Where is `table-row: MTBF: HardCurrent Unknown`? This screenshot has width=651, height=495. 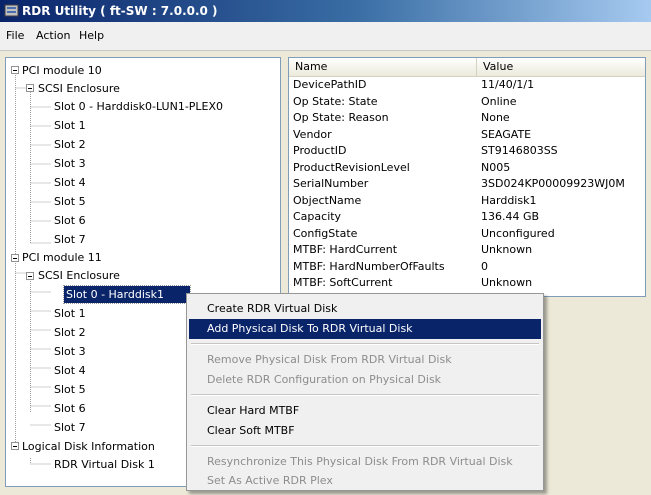
table-row: MTBF: HardCurrent Unknown is located at coordinates (467, 250).